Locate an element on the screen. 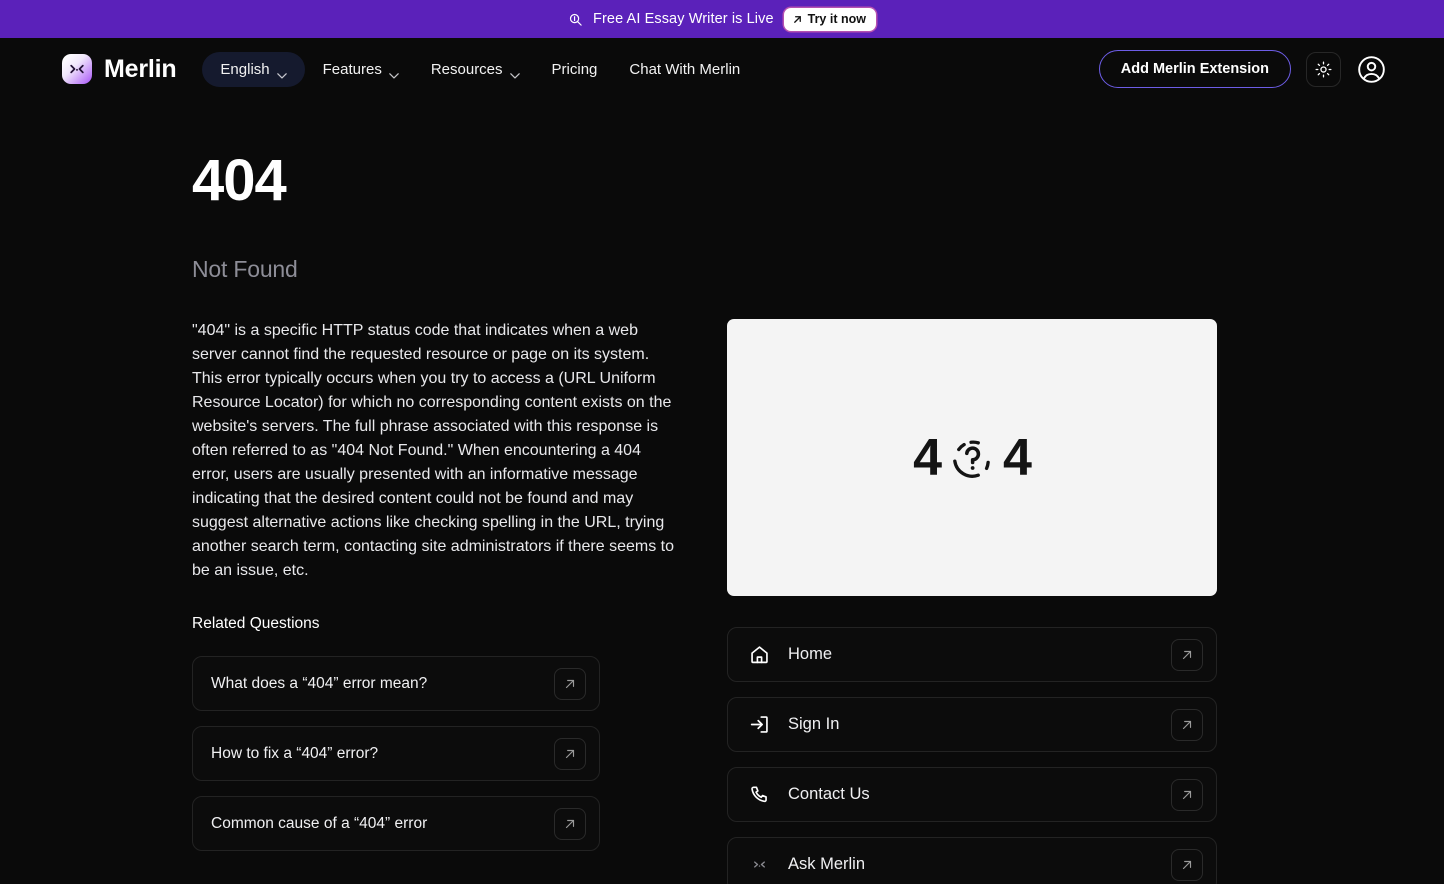 This screenshot has height=884, width=1444. nav-item-pricing: Pricing is located at coordinates (575, 69).